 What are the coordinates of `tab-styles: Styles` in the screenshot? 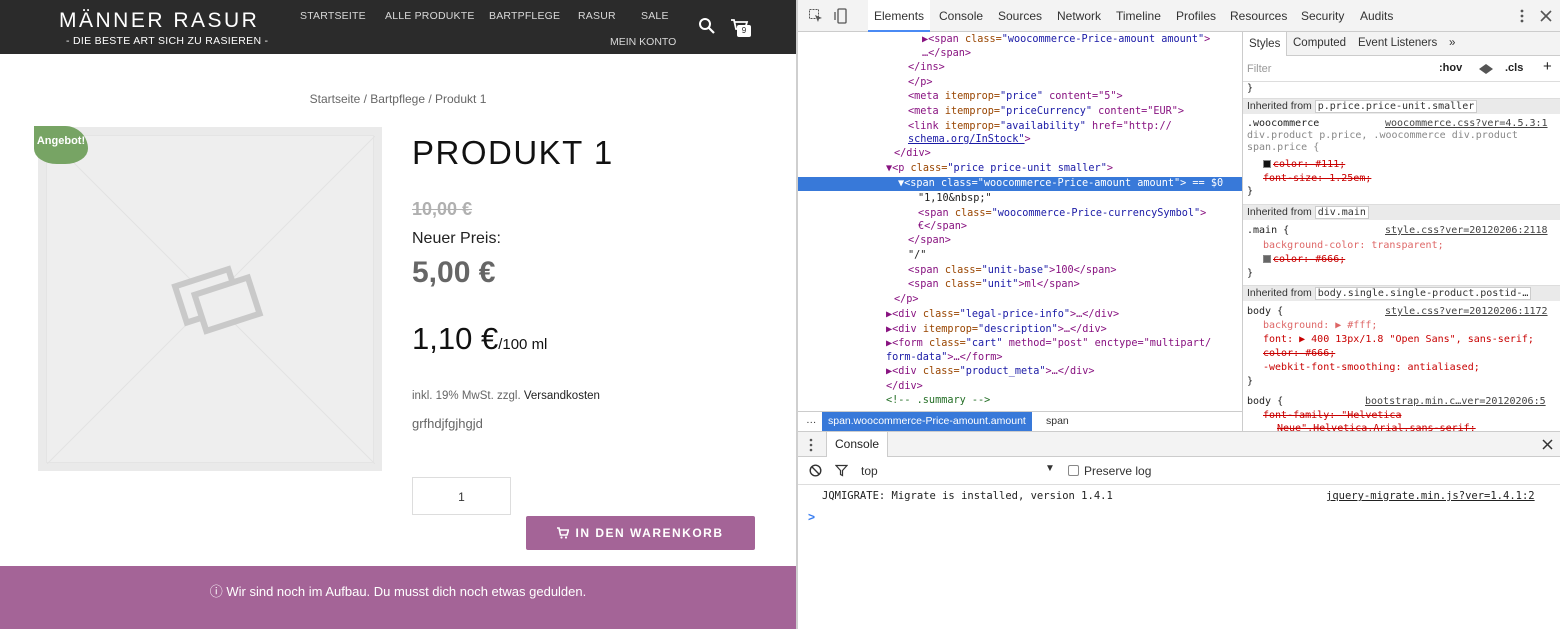 It's located at (1265, 44).